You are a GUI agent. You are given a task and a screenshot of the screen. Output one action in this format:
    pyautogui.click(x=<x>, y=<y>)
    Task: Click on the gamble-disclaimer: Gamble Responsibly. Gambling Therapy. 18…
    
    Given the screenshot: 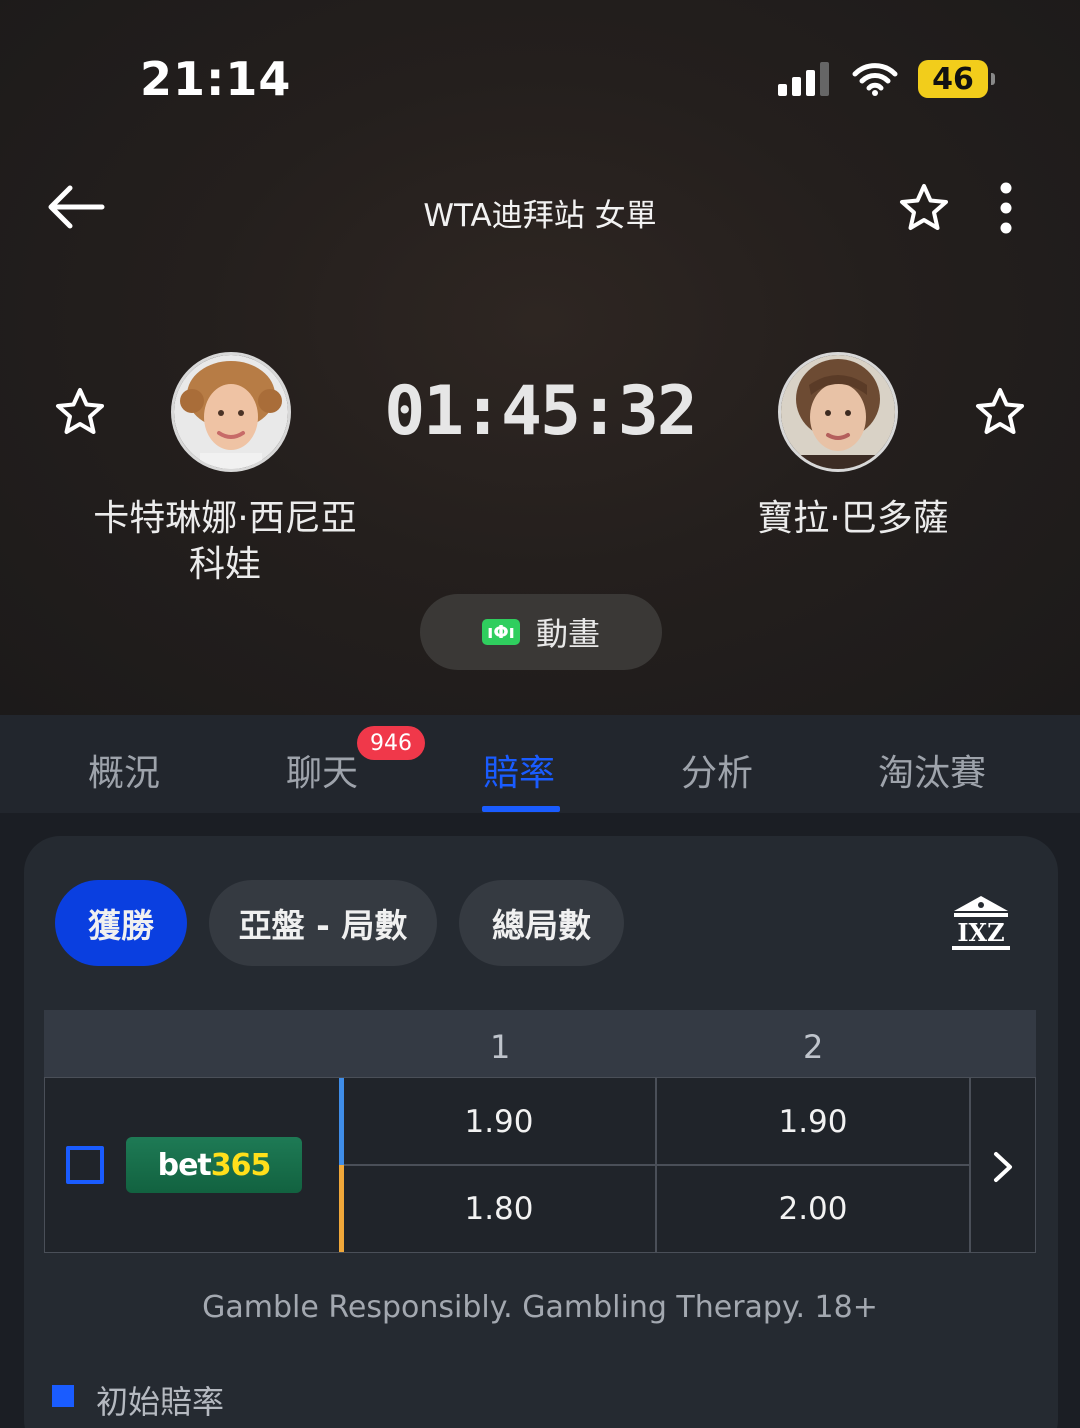 What is the action you would take?
    pyautogui.click(x=540, y=1307)
    